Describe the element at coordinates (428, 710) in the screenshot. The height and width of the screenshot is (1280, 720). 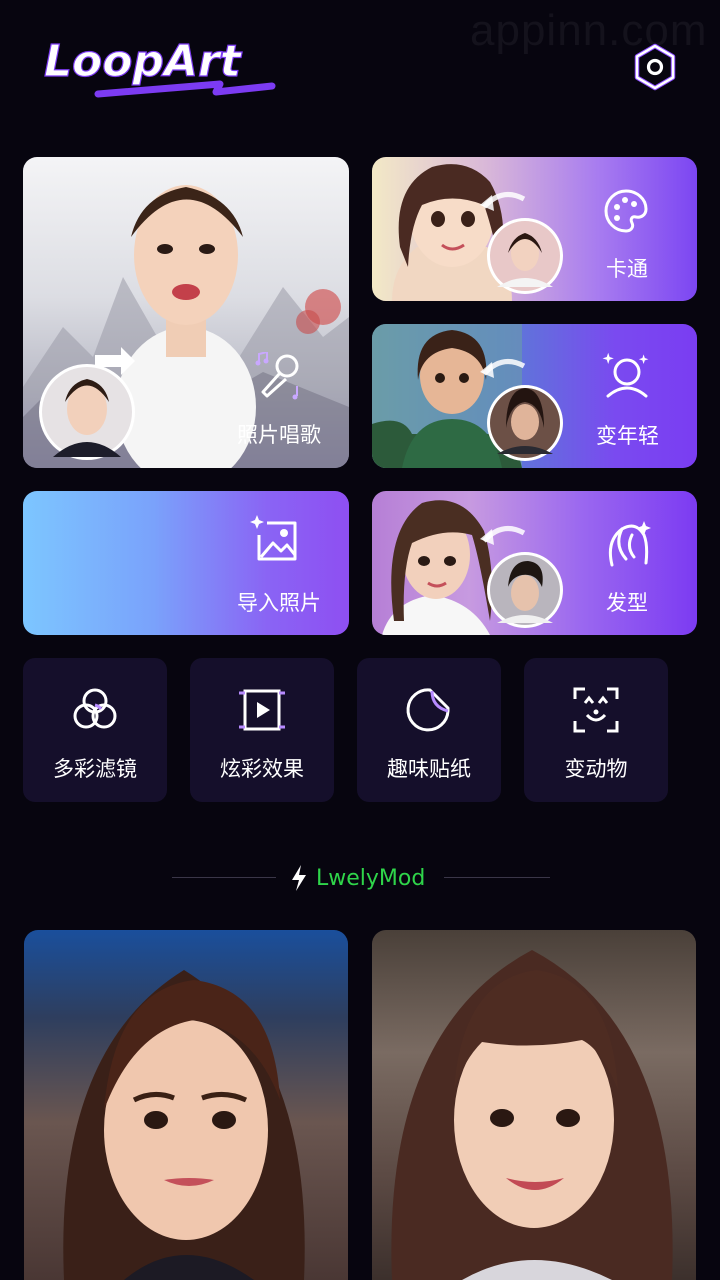
I see `sticker-icon` at that location.